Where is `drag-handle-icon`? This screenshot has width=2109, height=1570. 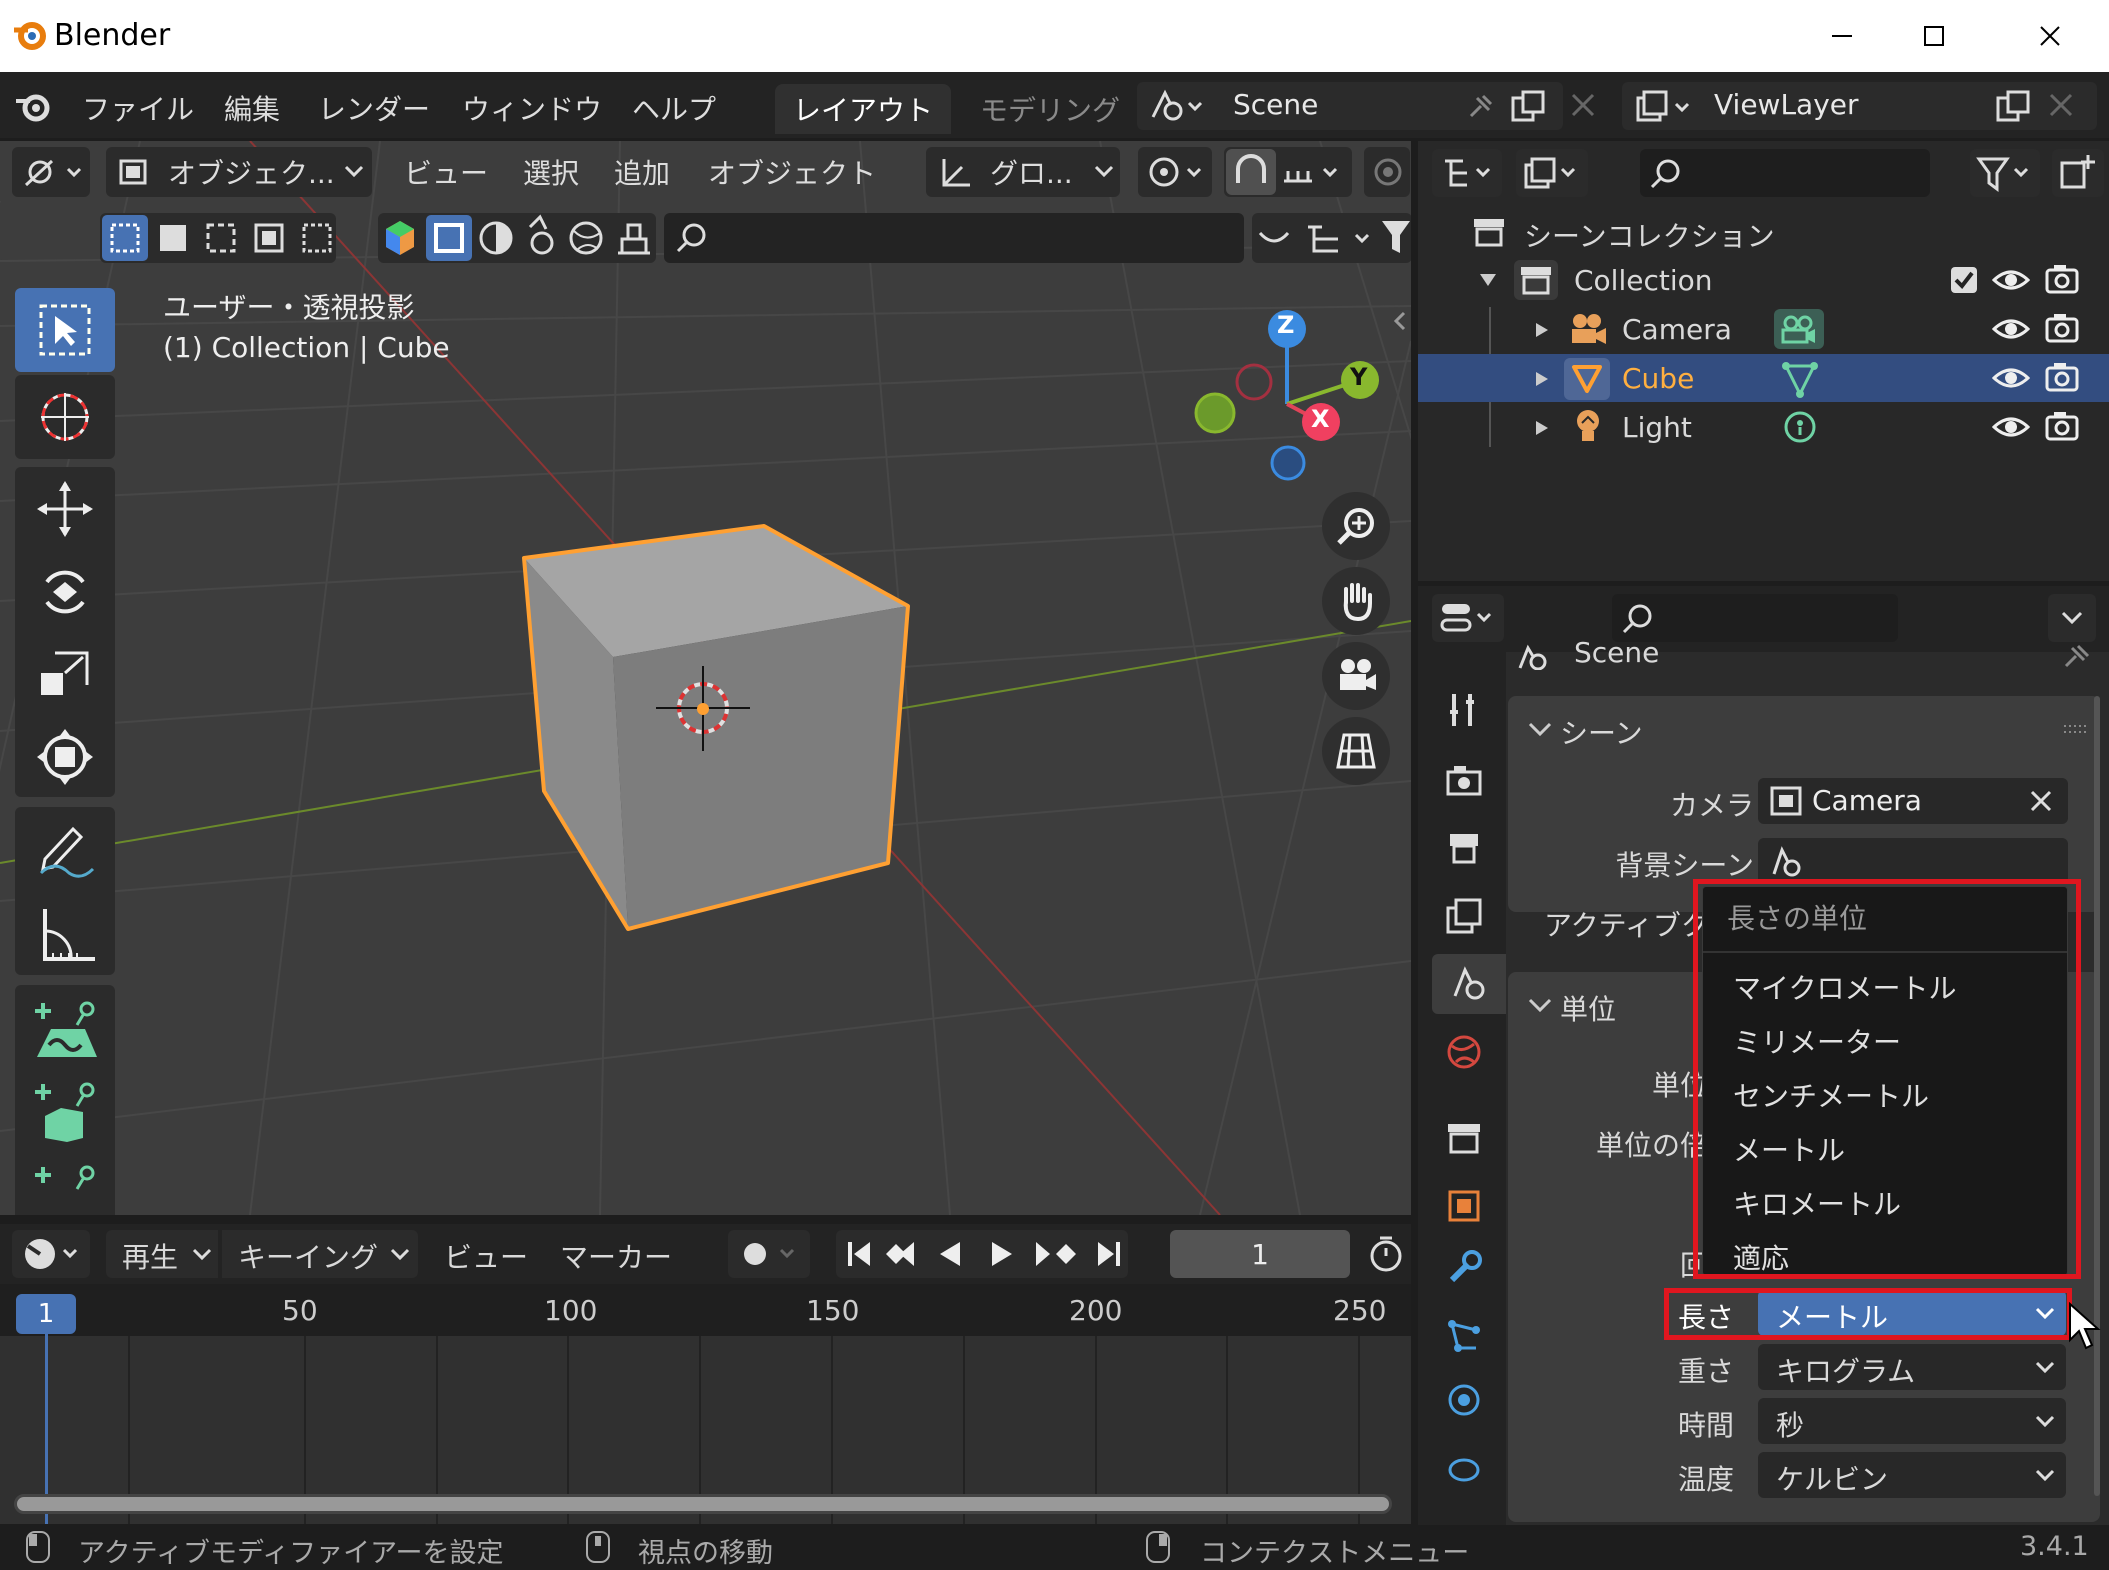
drag-handle-icon is located at coordinates (2076, 730).